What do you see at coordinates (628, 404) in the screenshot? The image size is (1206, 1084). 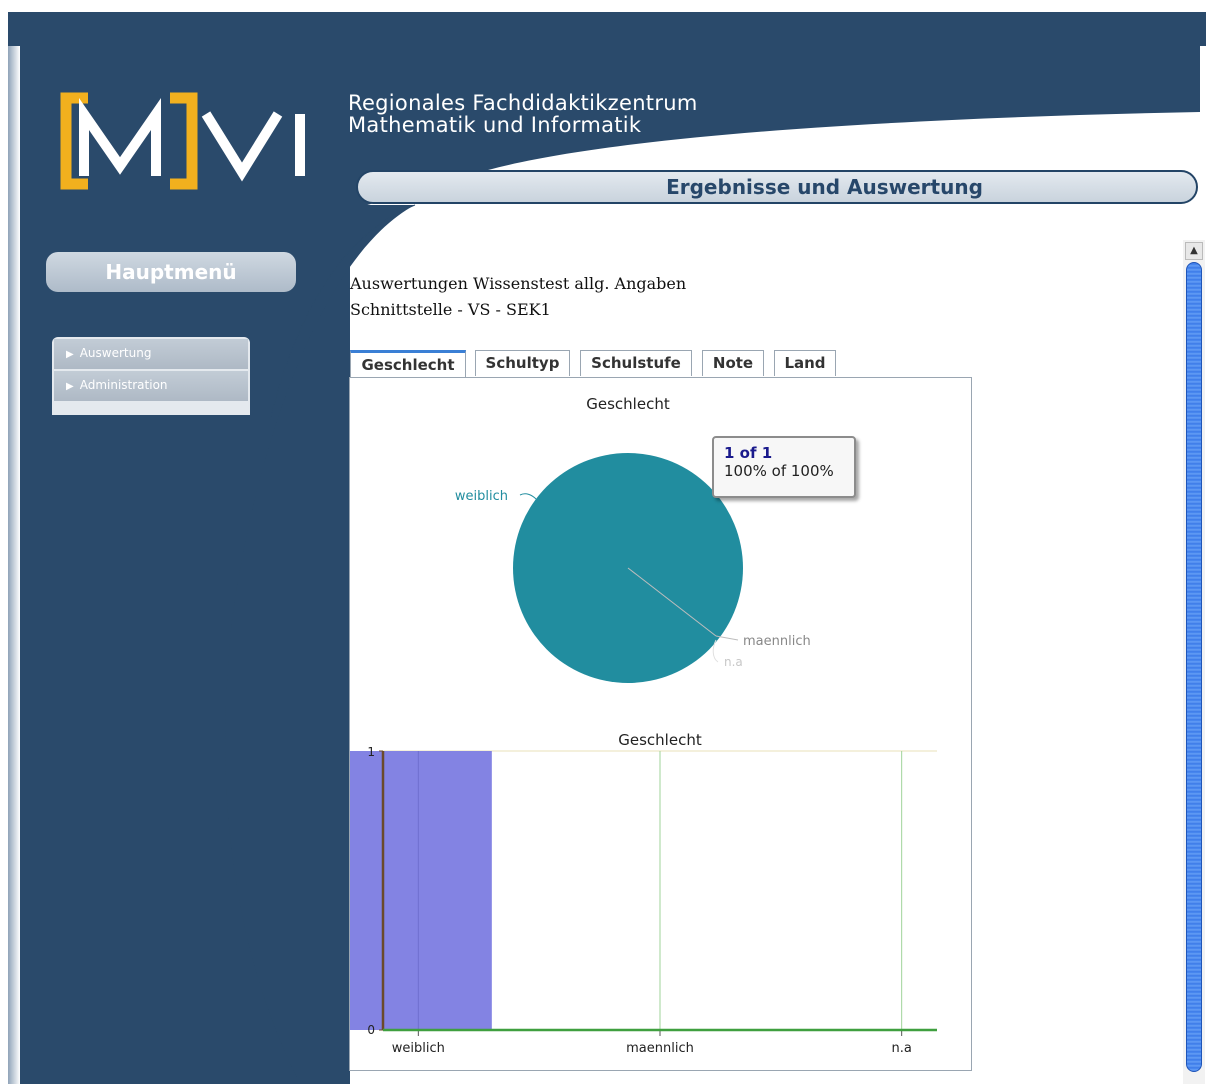 I see `pie-chart-title: Geschlecht` at bounding box center [628, 404].